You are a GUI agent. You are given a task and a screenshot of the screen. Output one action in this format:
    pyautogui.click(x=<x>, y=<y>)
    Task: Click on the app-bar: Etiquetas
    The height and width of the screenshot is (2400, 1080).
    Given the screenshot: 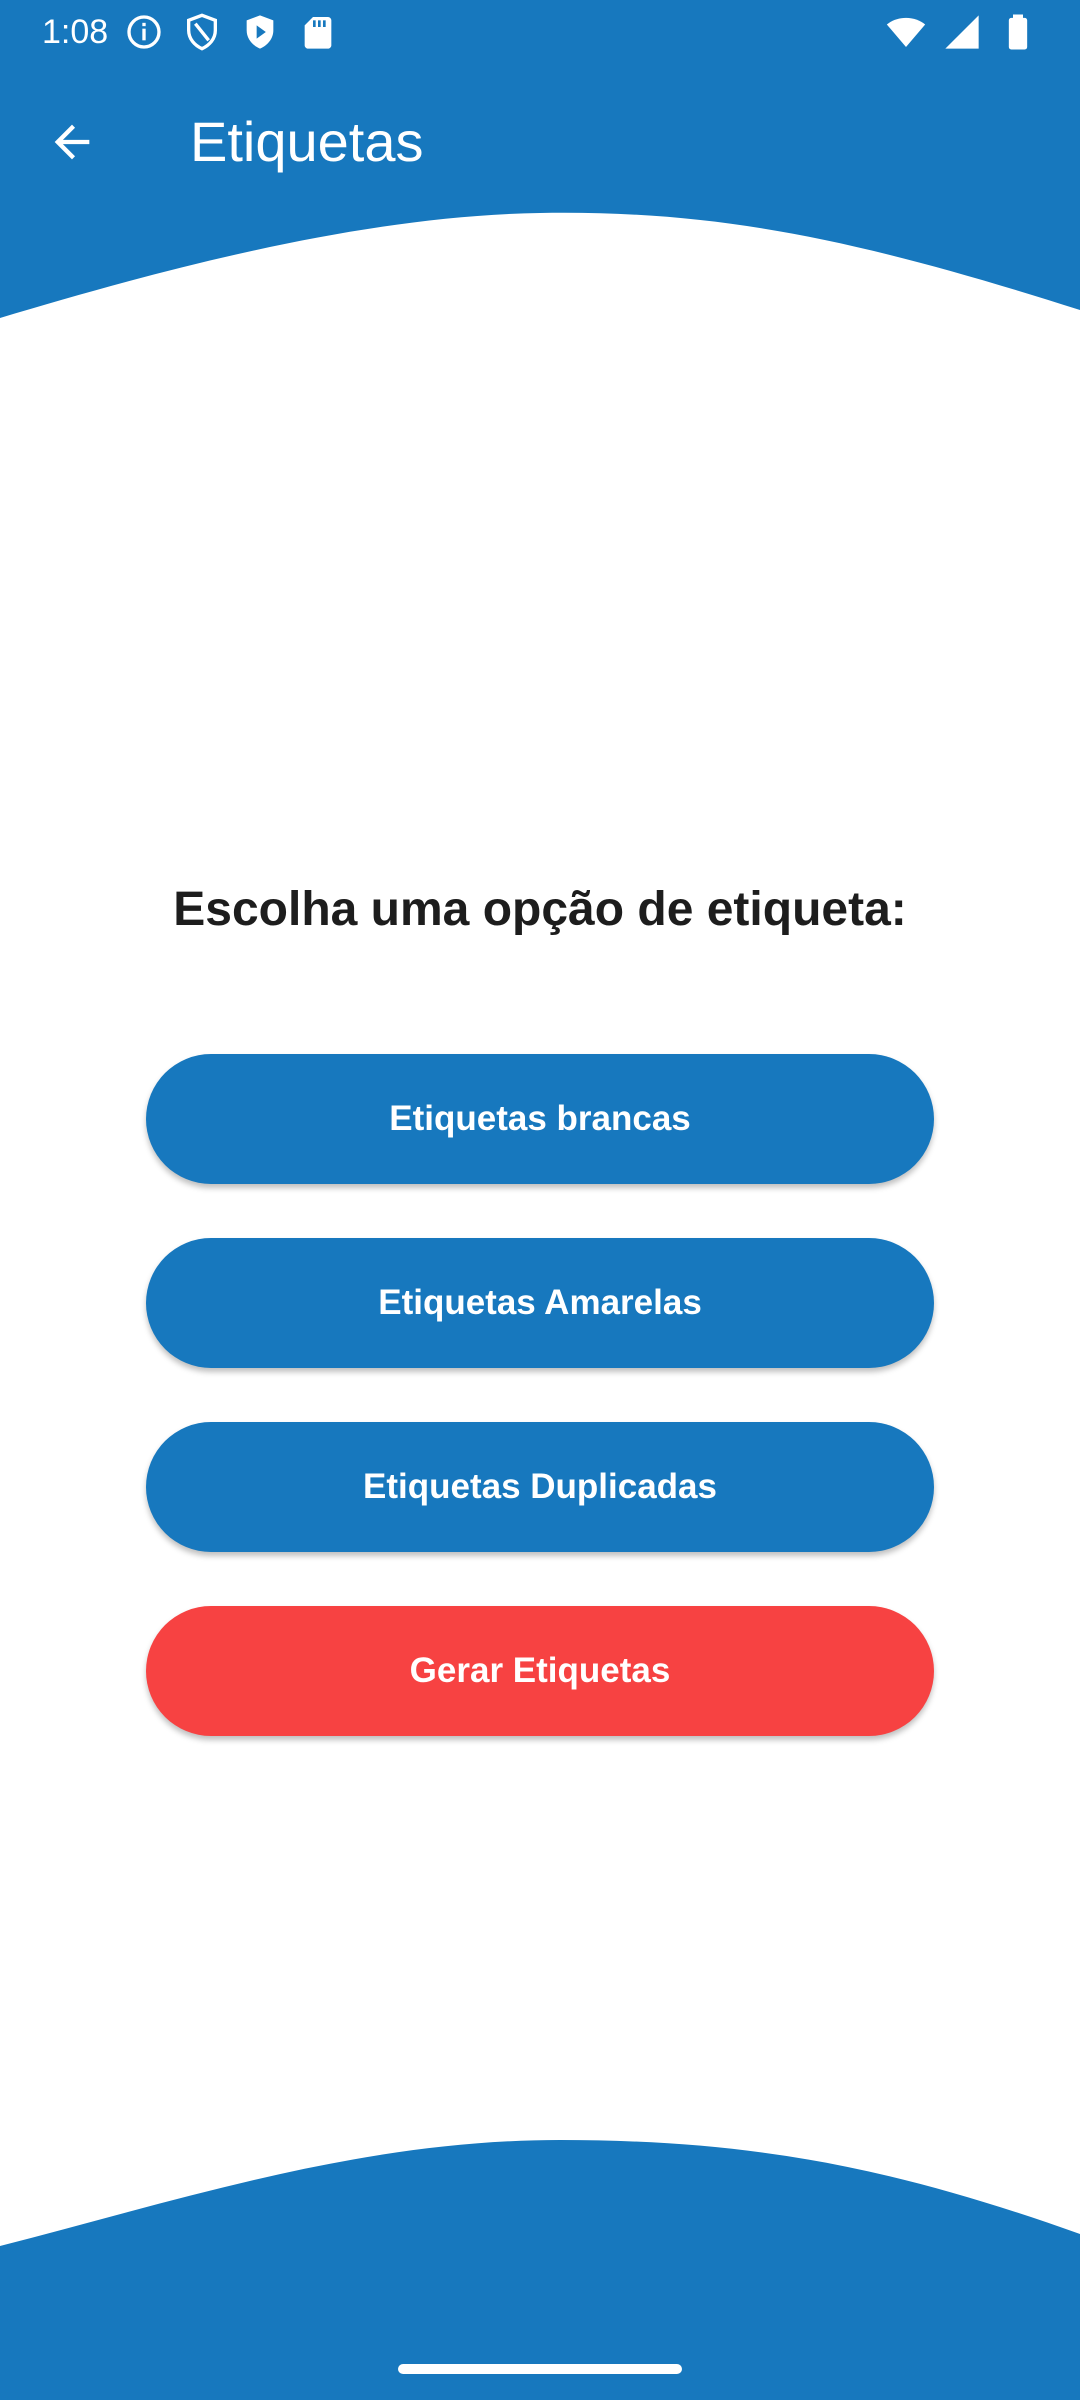 What is the action you would take?
    pyautogui.click(x=540, y=136)
    